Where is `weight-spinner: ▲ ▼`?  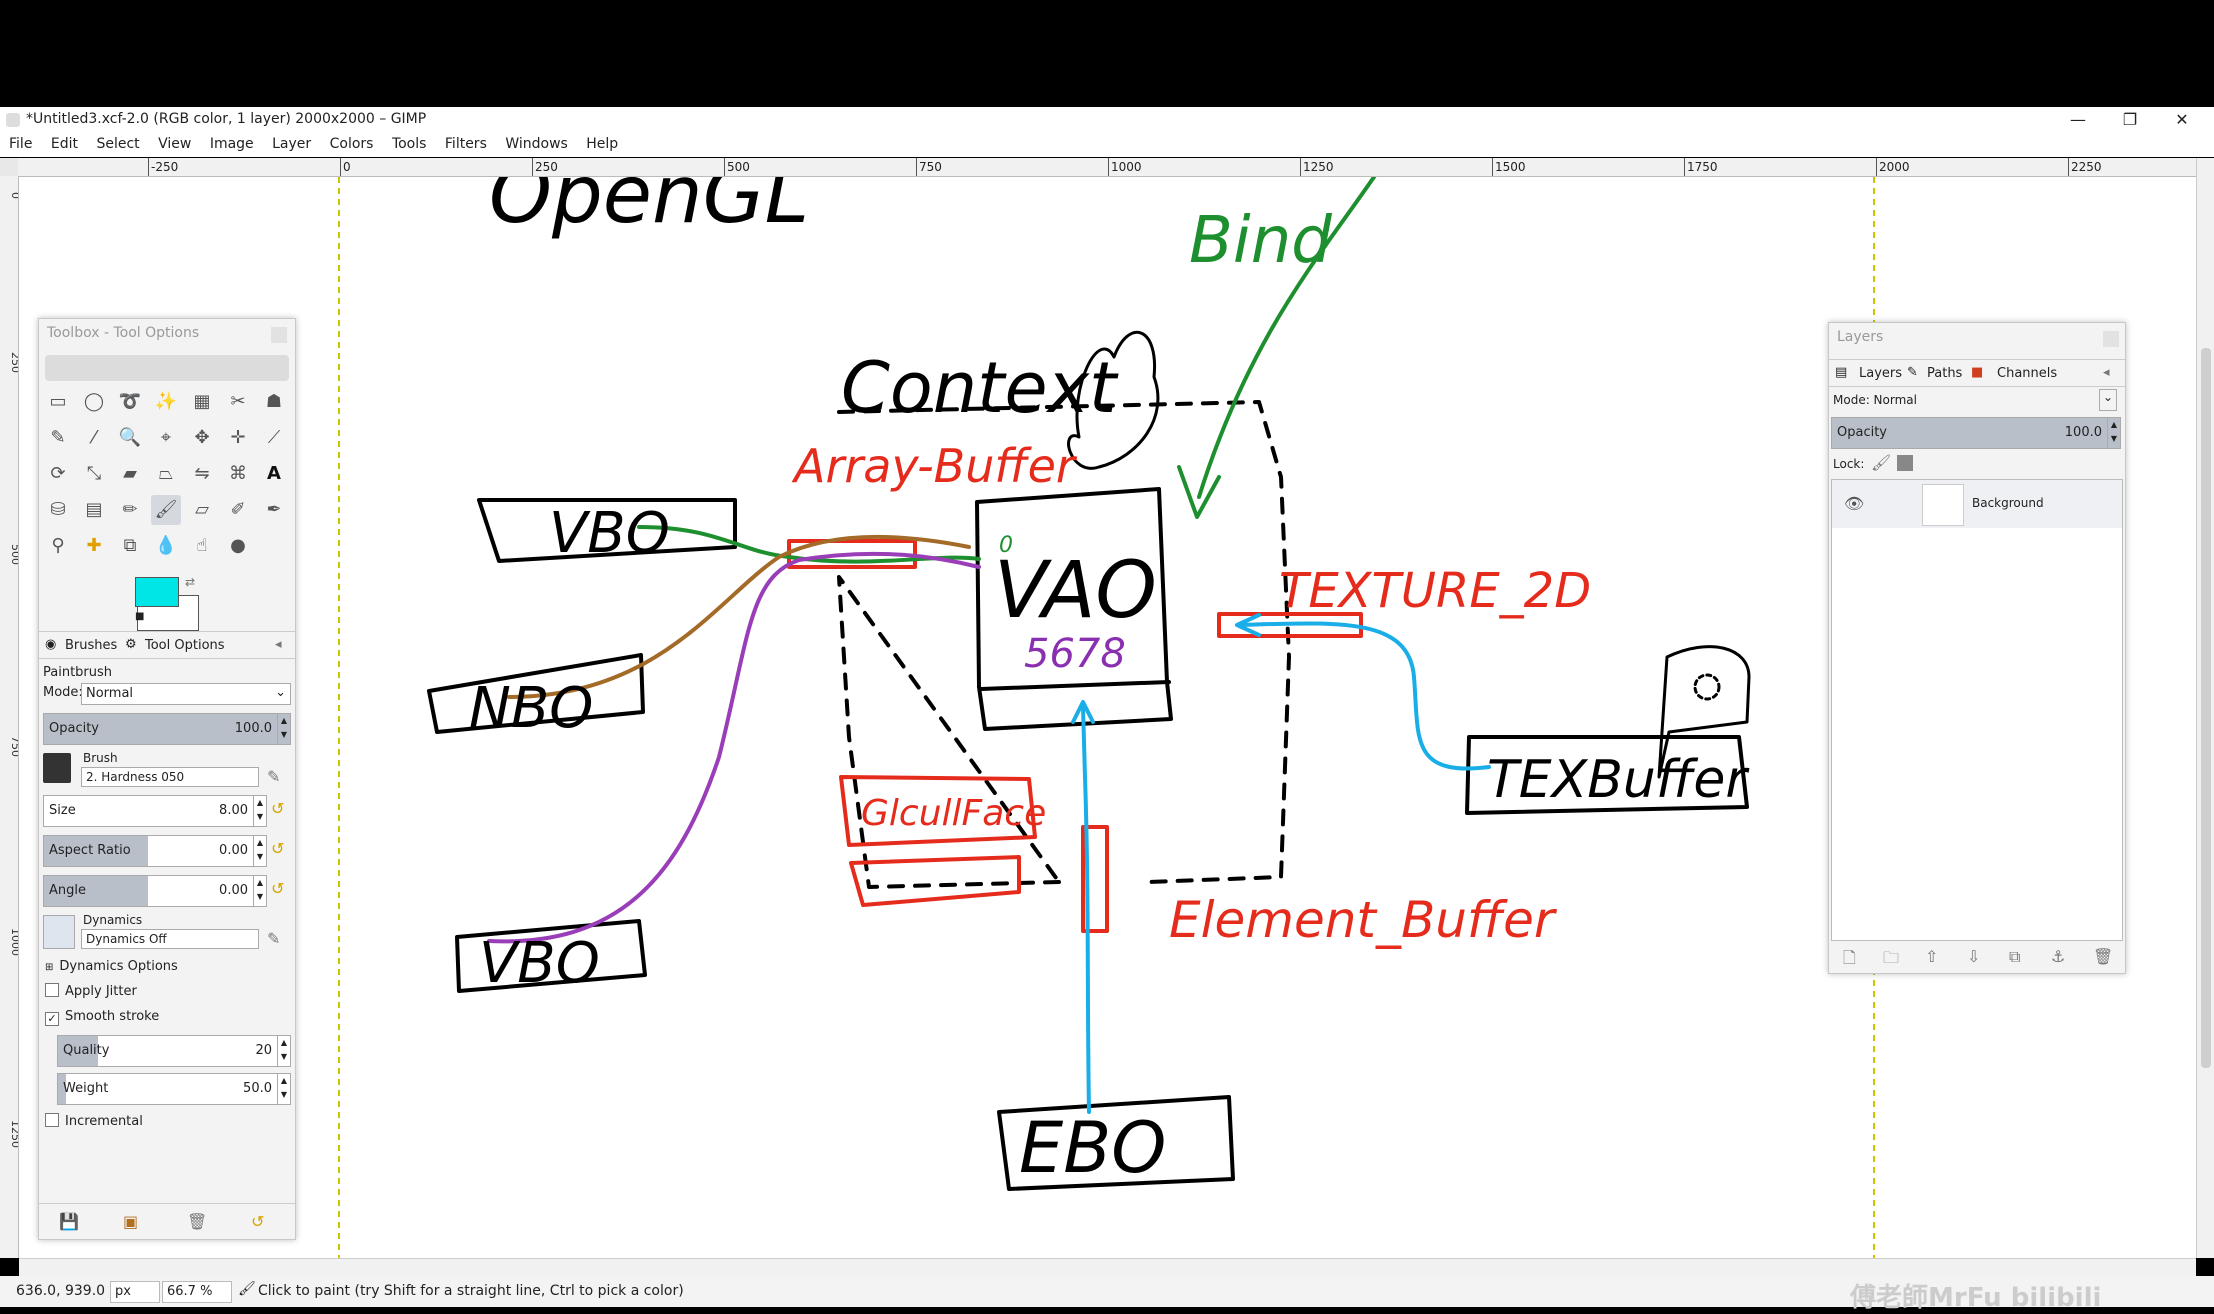 weight-spinner: ▲ ▼ is located at coordinates (283, 1089).